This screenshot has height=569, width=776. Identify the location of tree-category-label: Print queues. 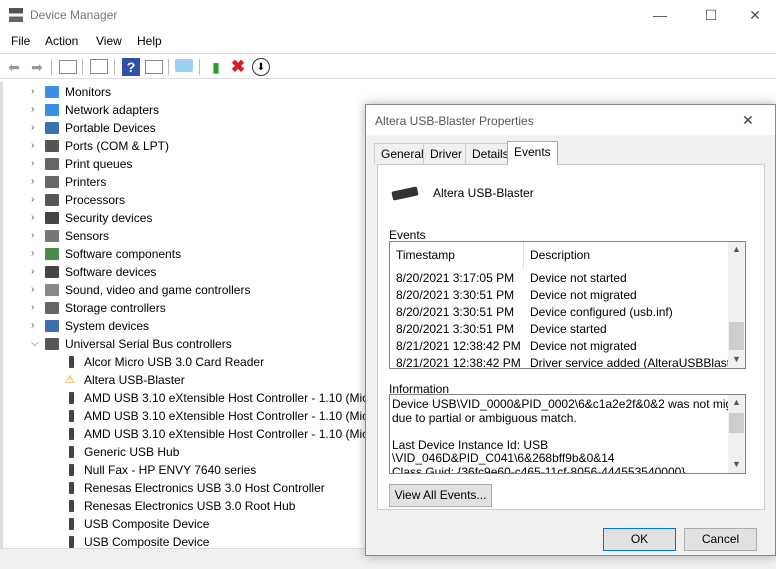
(99, 164).